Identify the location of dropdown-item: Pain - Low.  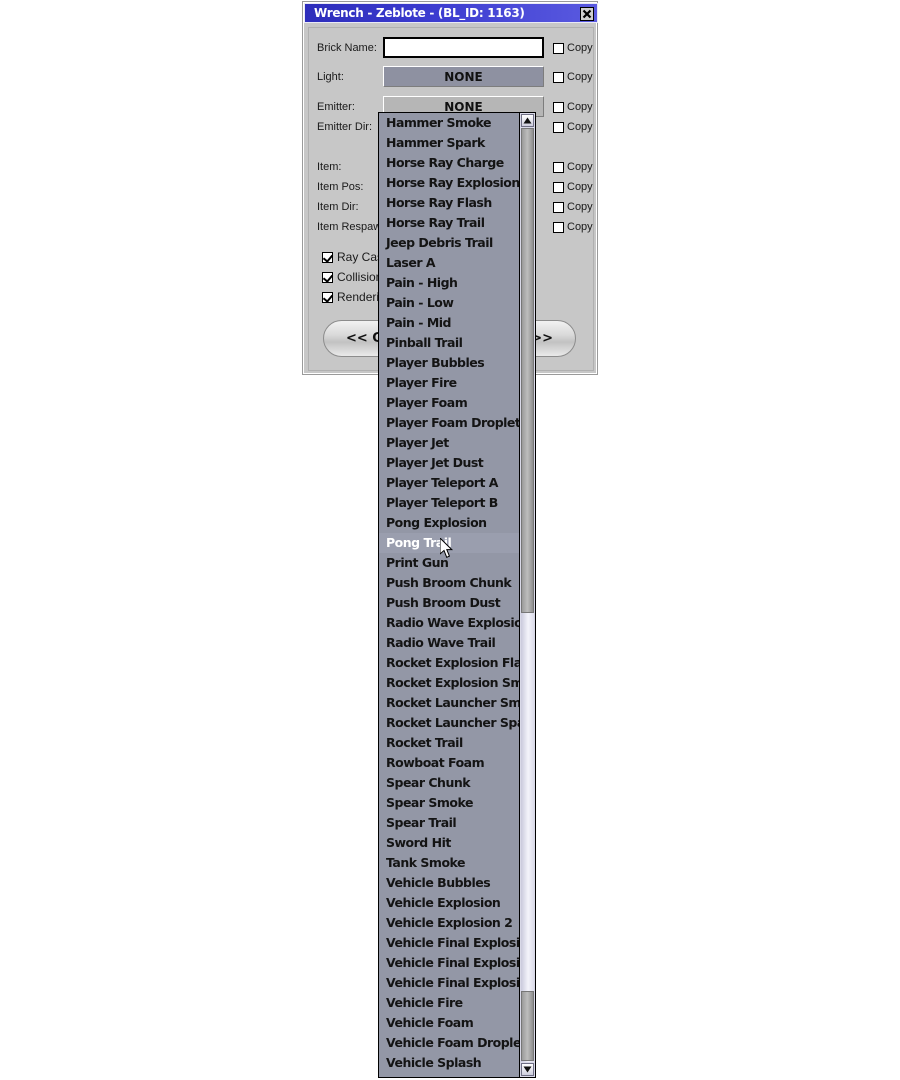
(449, 303).